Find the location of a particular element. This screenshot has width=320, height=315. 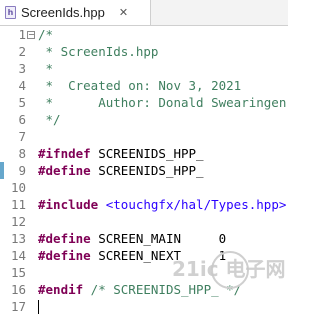

line-number: 15 is located at coordinates (18, 272).